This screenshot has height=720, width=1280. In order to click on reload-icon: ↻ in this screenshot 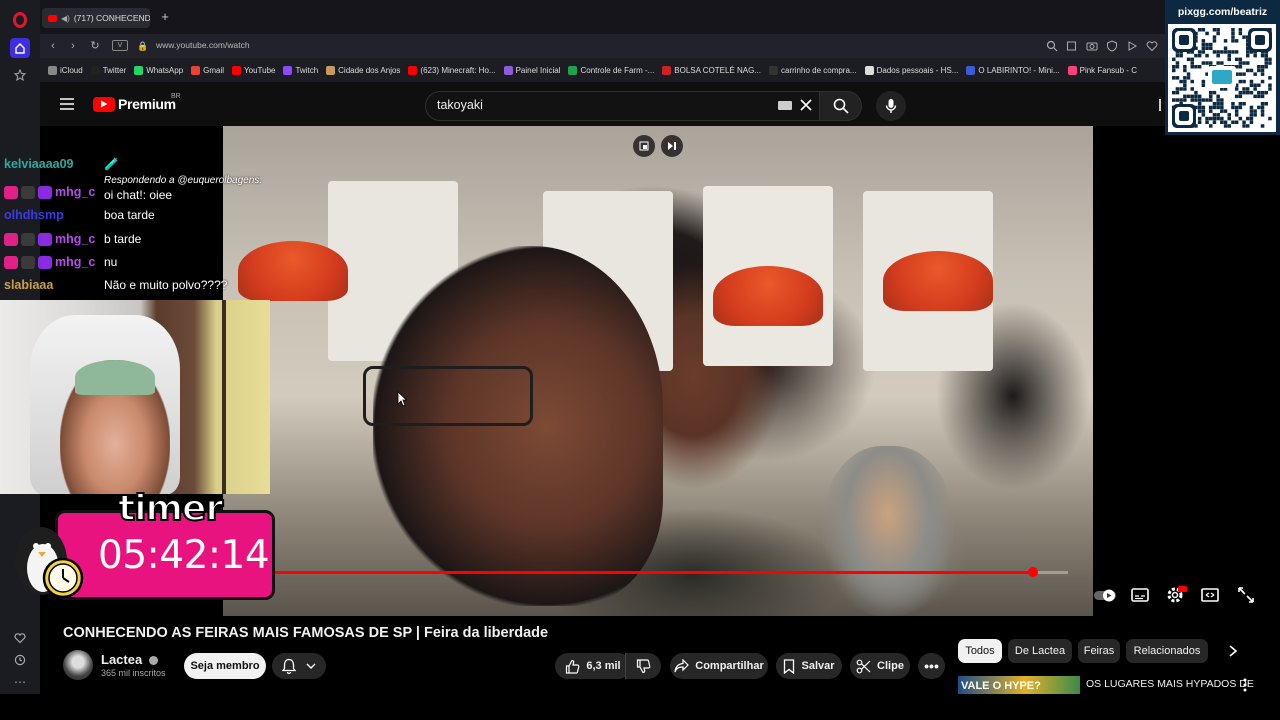, I will do `click(95, 46)`.